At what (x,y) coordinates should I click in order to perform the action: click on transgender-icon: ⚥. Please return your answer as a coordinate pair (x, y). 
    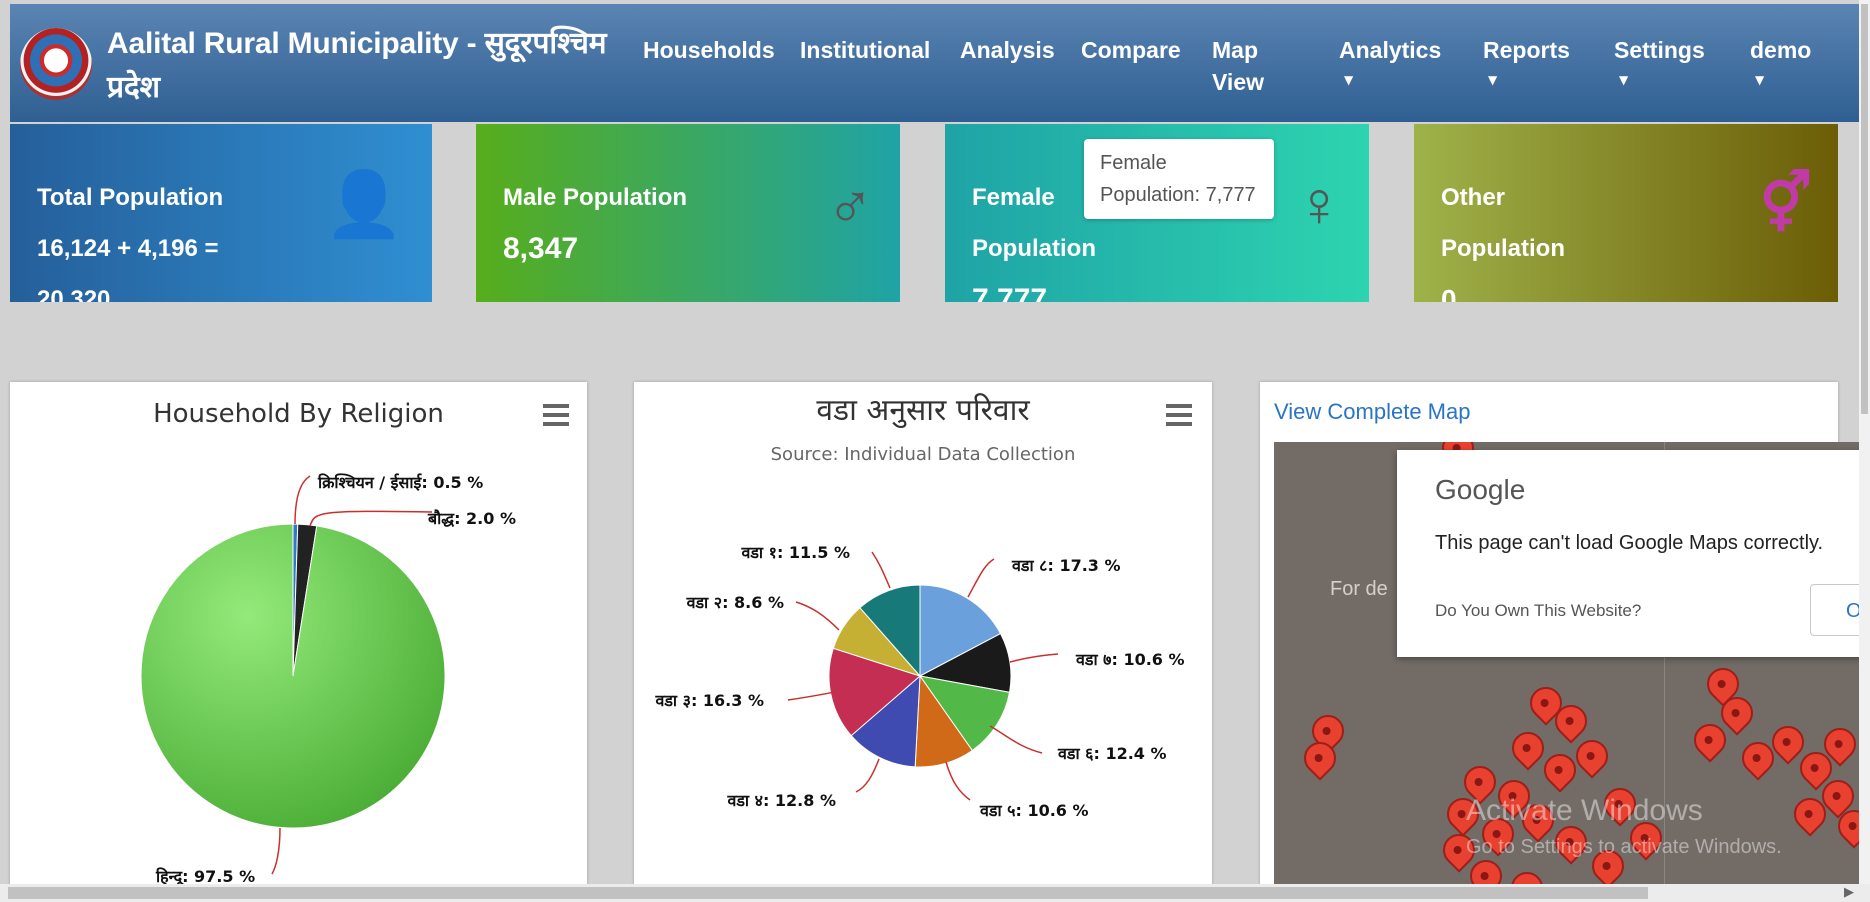
    Looking at the image, I should click on (1785, 203).